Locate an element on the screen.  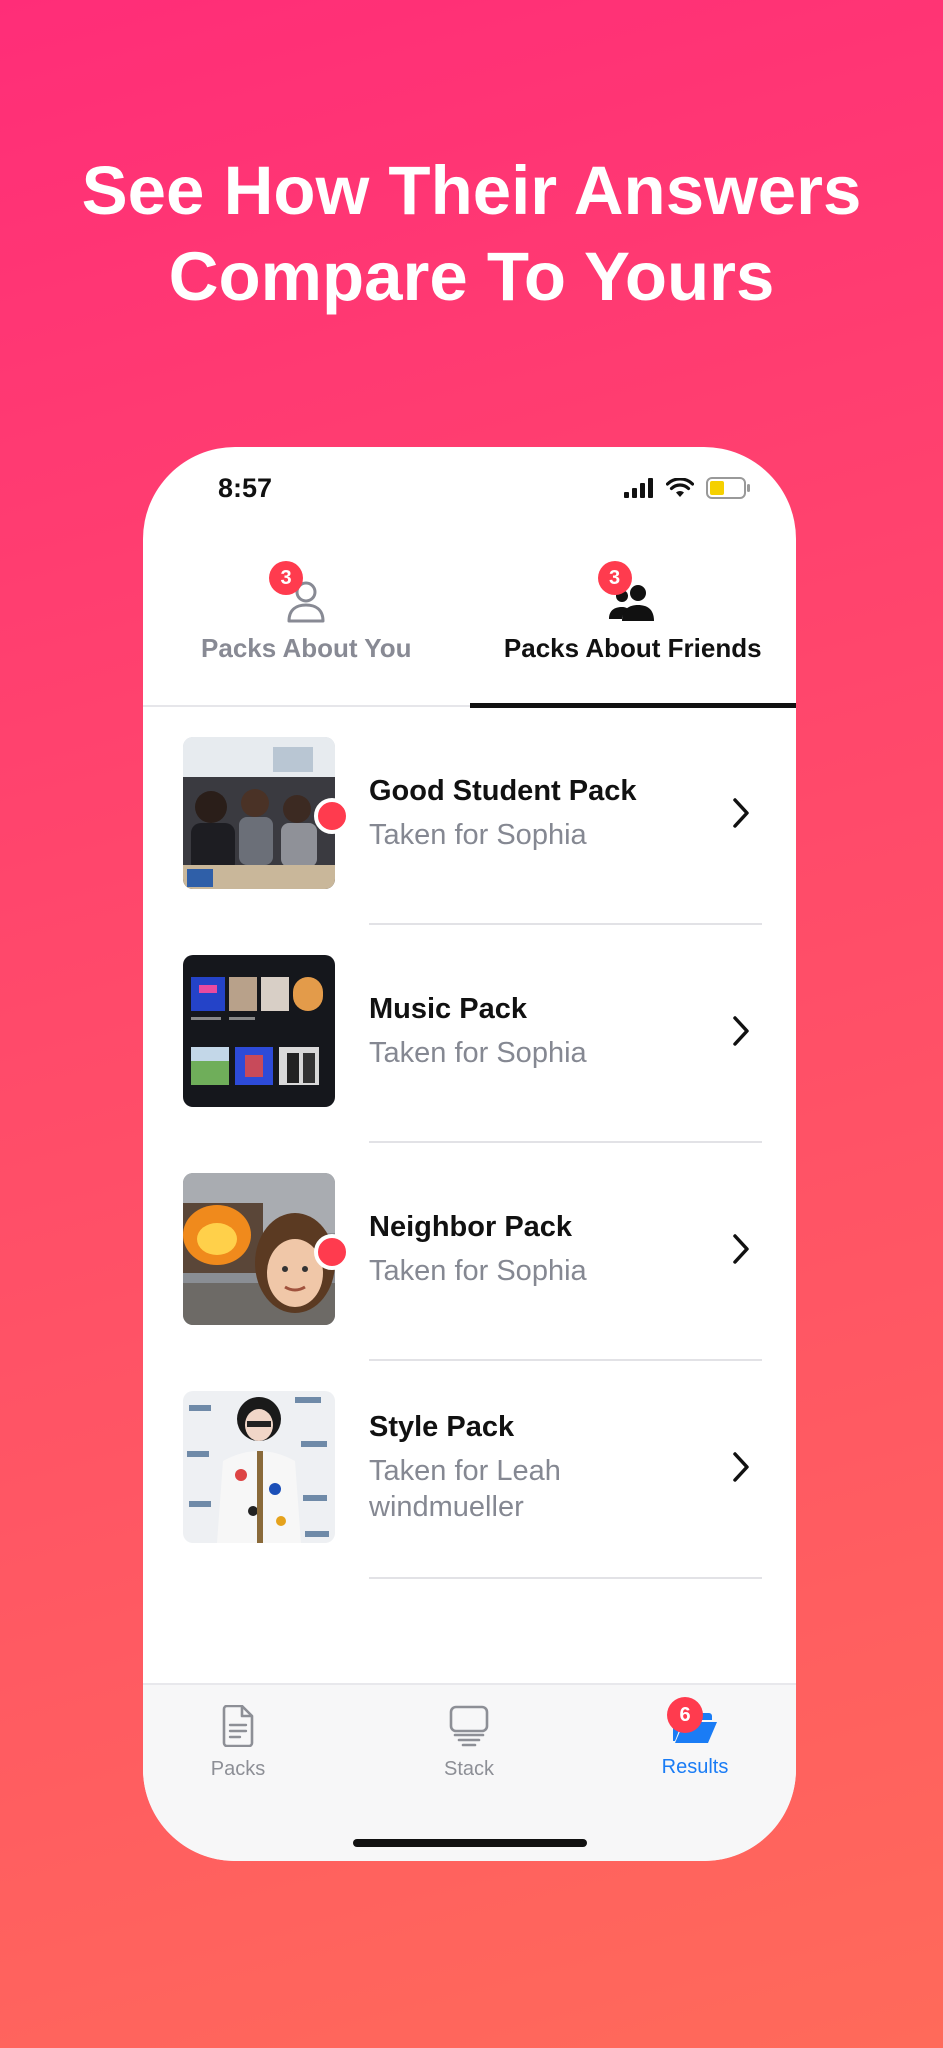
battery-icon is located at coordinates (728, 488).